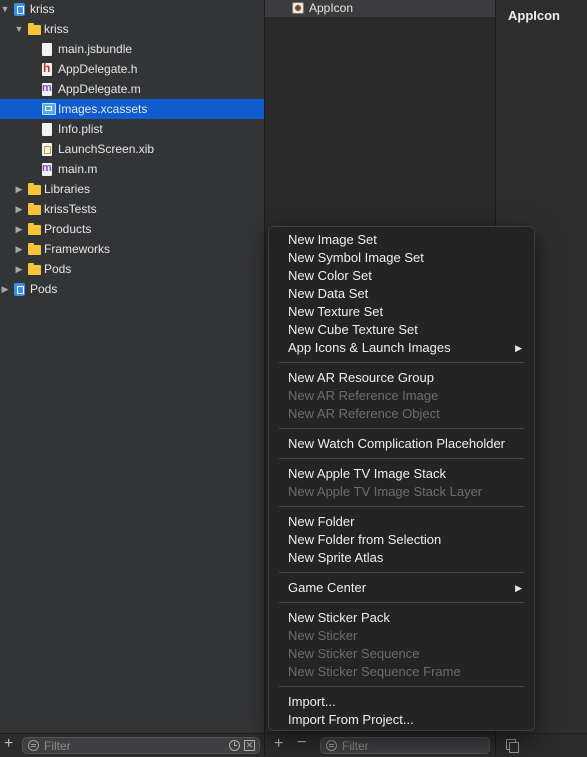 The image size is (587, 757). I want to click on asset-filter-field: Filter, so click(405, 745).